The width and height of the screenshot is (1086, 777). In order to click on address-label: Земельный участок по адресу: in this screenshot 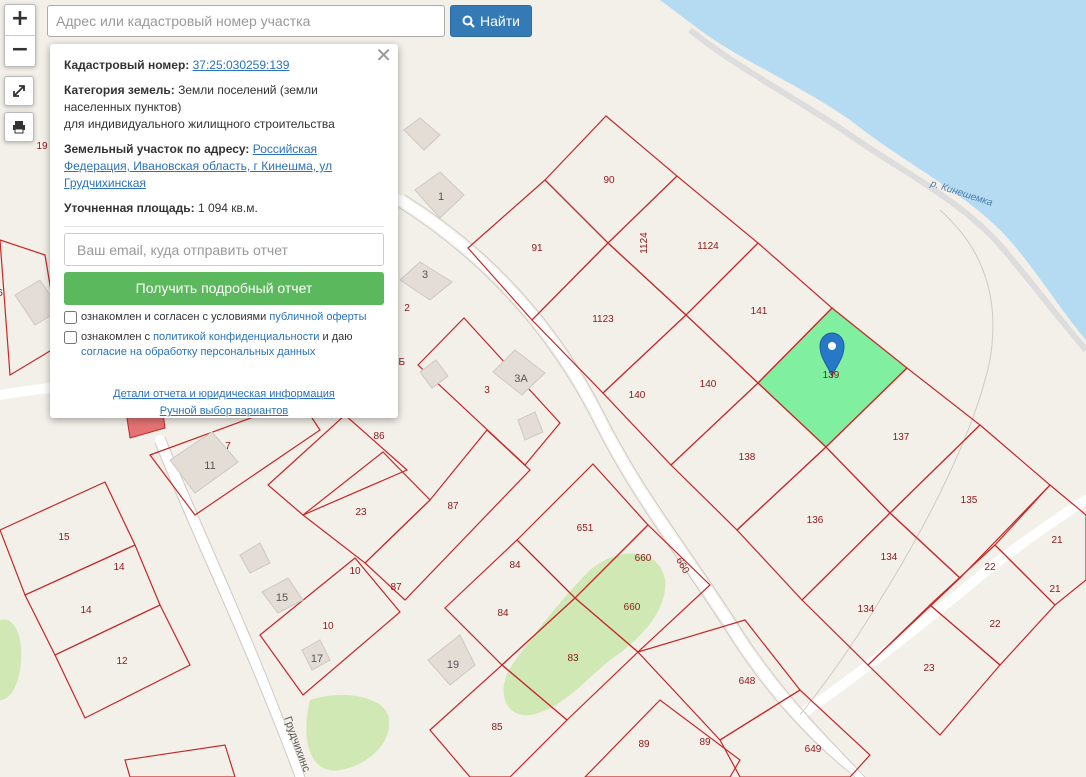, I will do `click(157, 149)`.